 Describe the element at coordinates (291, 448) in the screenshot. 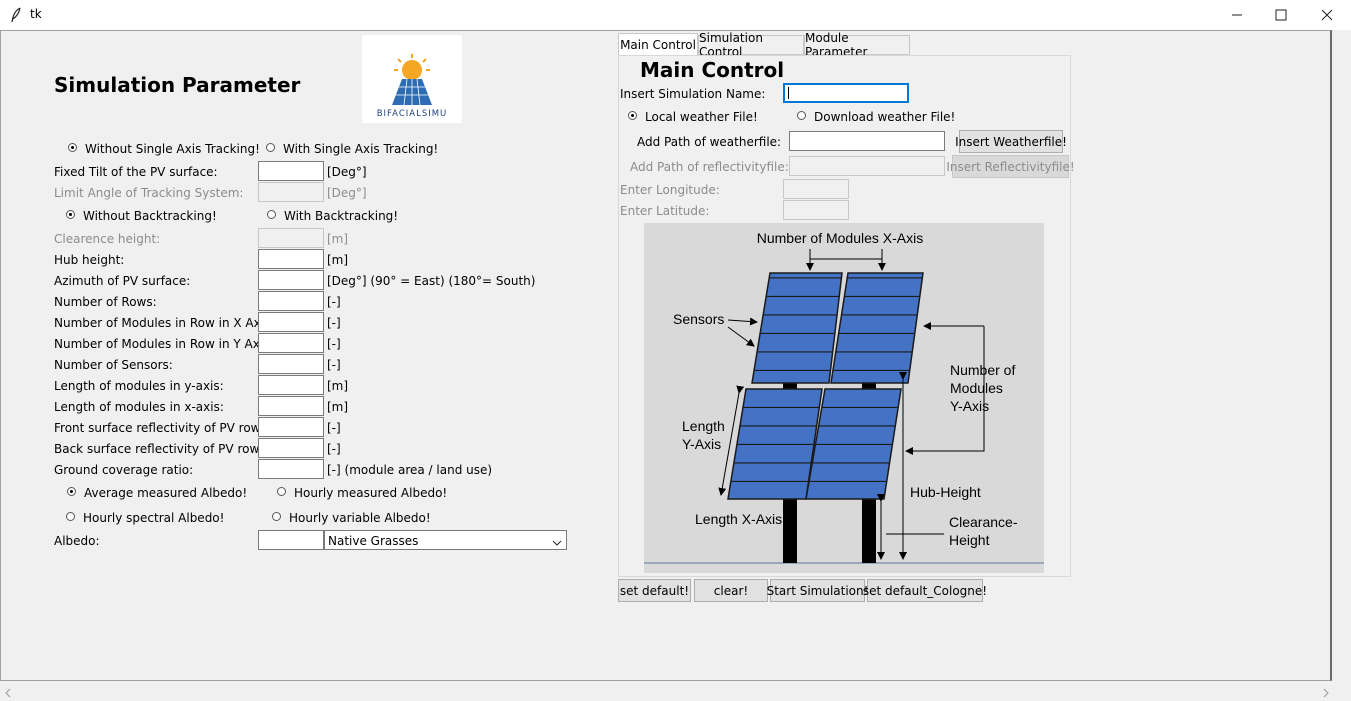

I see `back-reflectivity-input` at that location.